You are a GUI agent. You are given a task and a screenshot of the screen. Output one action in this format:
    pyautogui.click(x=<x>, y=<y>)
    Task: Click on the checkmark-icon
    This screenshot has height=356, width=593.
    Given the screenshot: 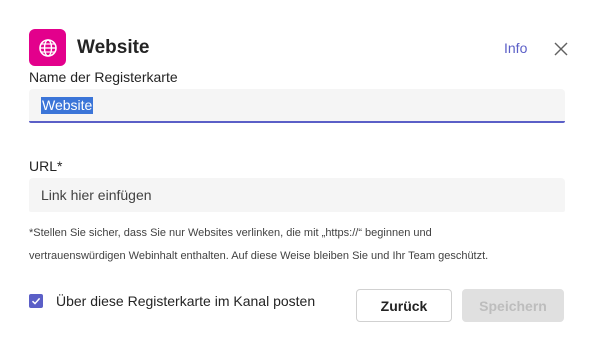 What is the action you would take?
    pyautogui.click(x=36, y=301)
    